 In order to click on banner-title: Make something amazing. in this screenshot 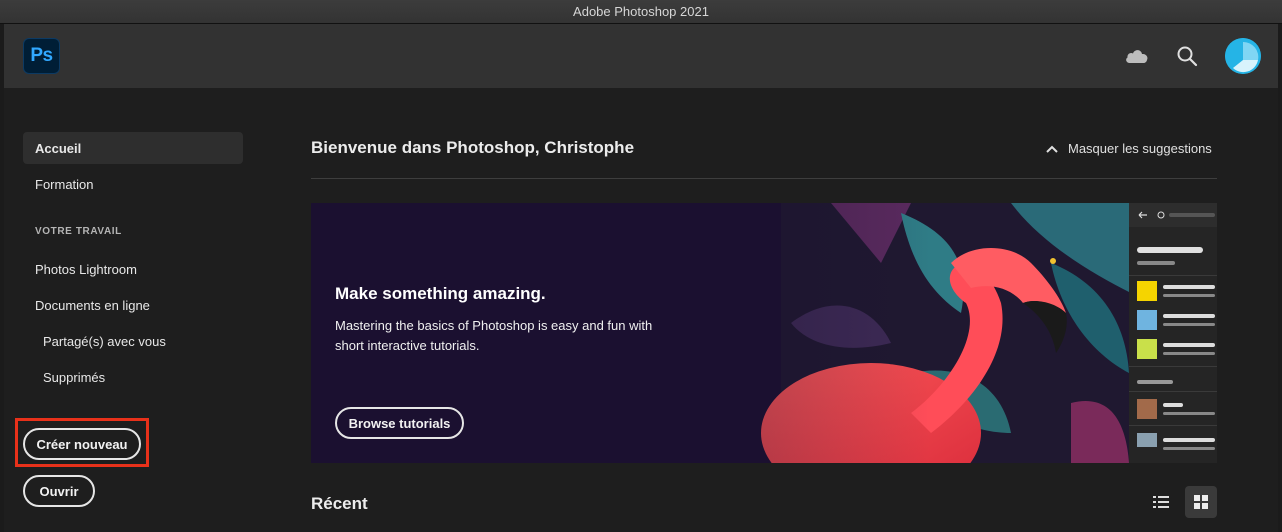, I will do `click(440, 293)`.